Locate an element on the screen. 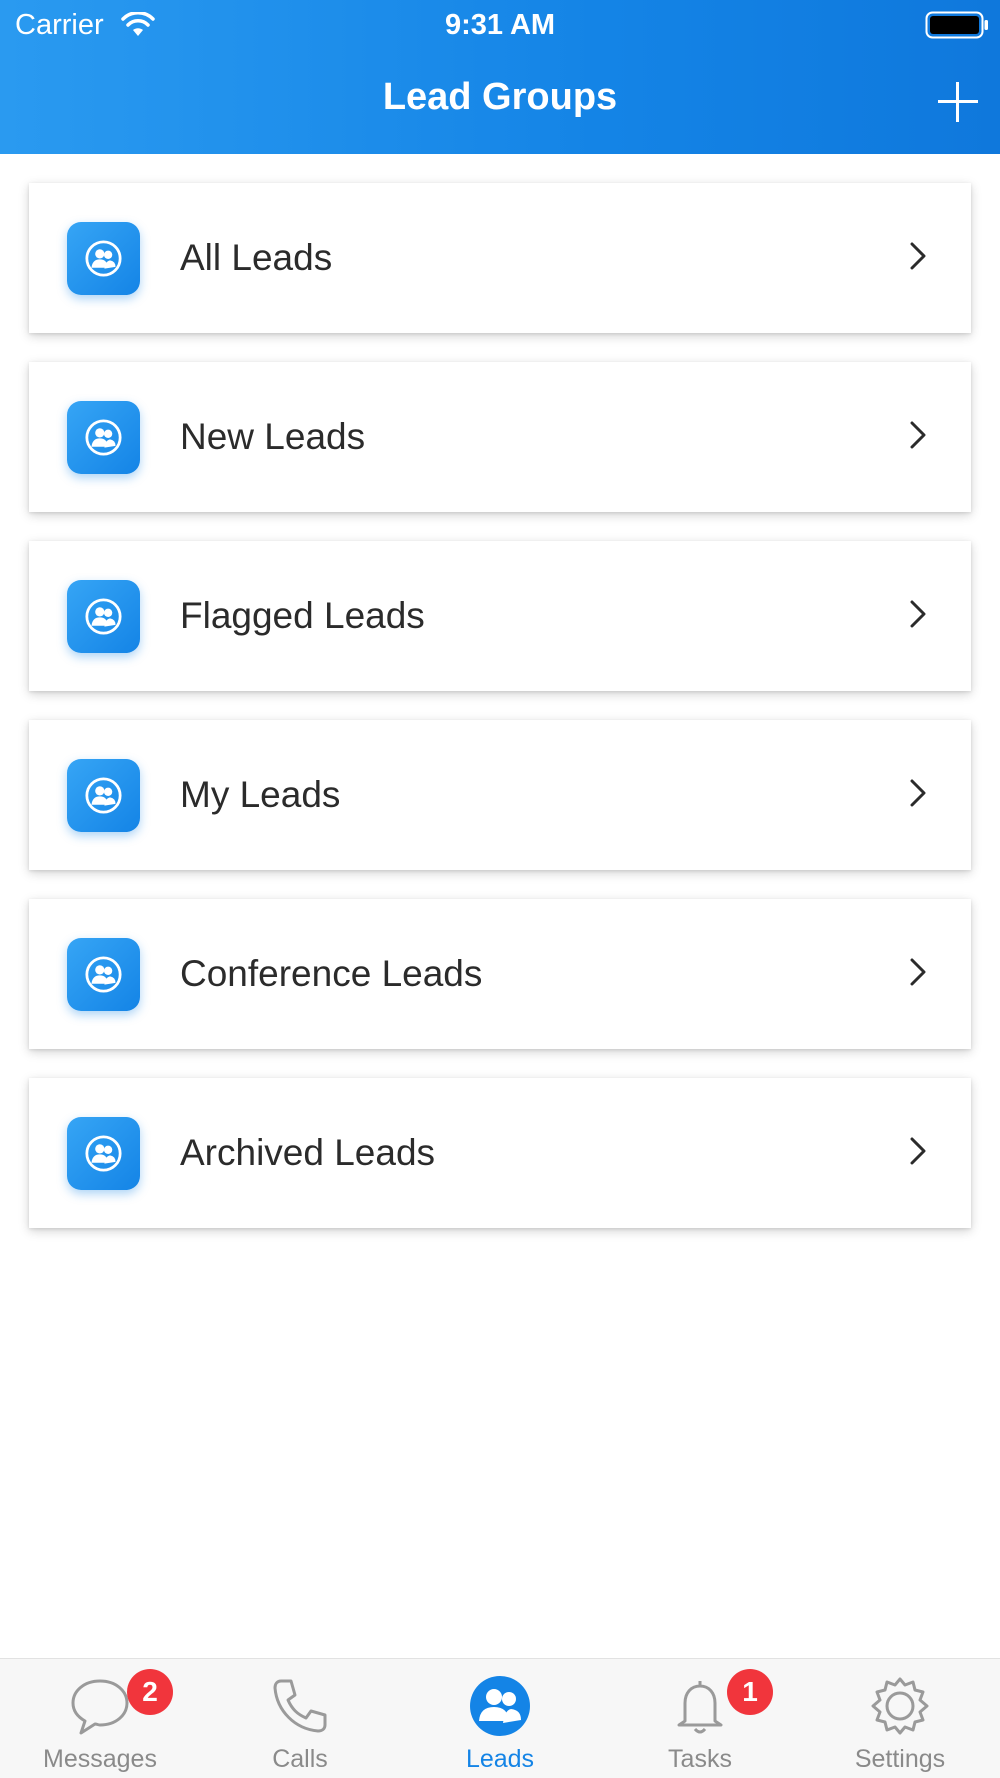 The height and width of the screenshot is (1778, 1000). tab-messages: Messages 2 is located at coordinates (100, 1718).